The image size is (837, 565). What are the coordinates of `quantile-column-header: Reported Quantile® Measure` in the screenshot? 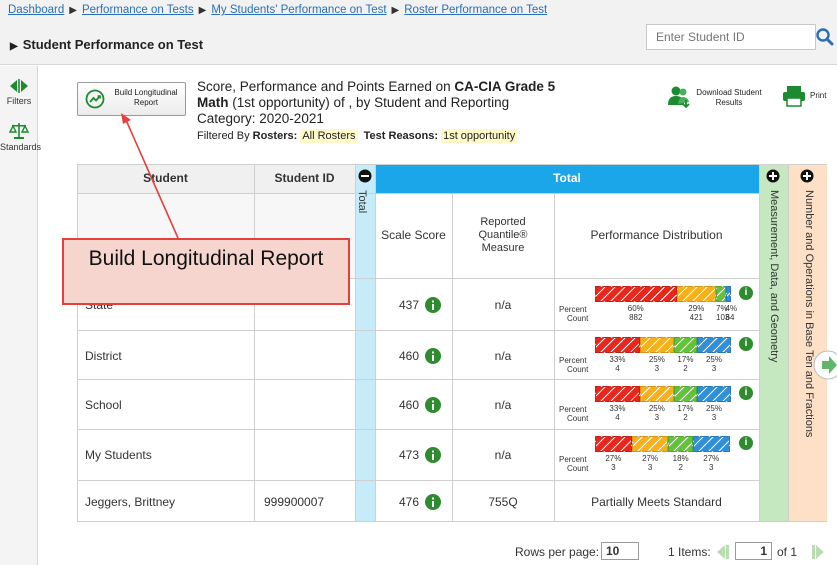 It's located at (503, 235).